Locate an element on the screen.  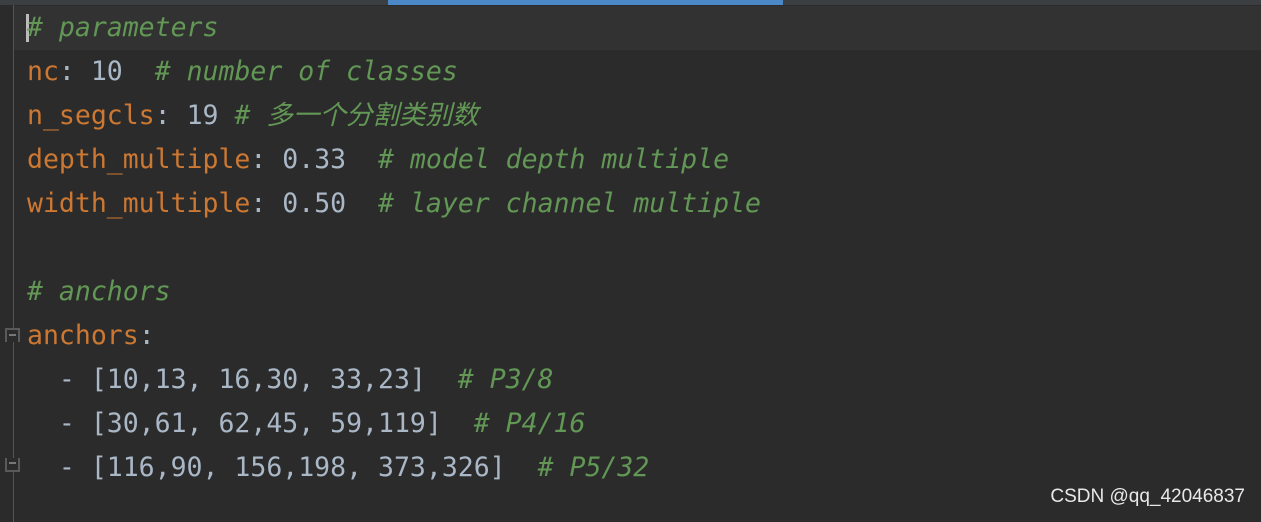
active-tab-indicator is located at coordinates (585, 2).